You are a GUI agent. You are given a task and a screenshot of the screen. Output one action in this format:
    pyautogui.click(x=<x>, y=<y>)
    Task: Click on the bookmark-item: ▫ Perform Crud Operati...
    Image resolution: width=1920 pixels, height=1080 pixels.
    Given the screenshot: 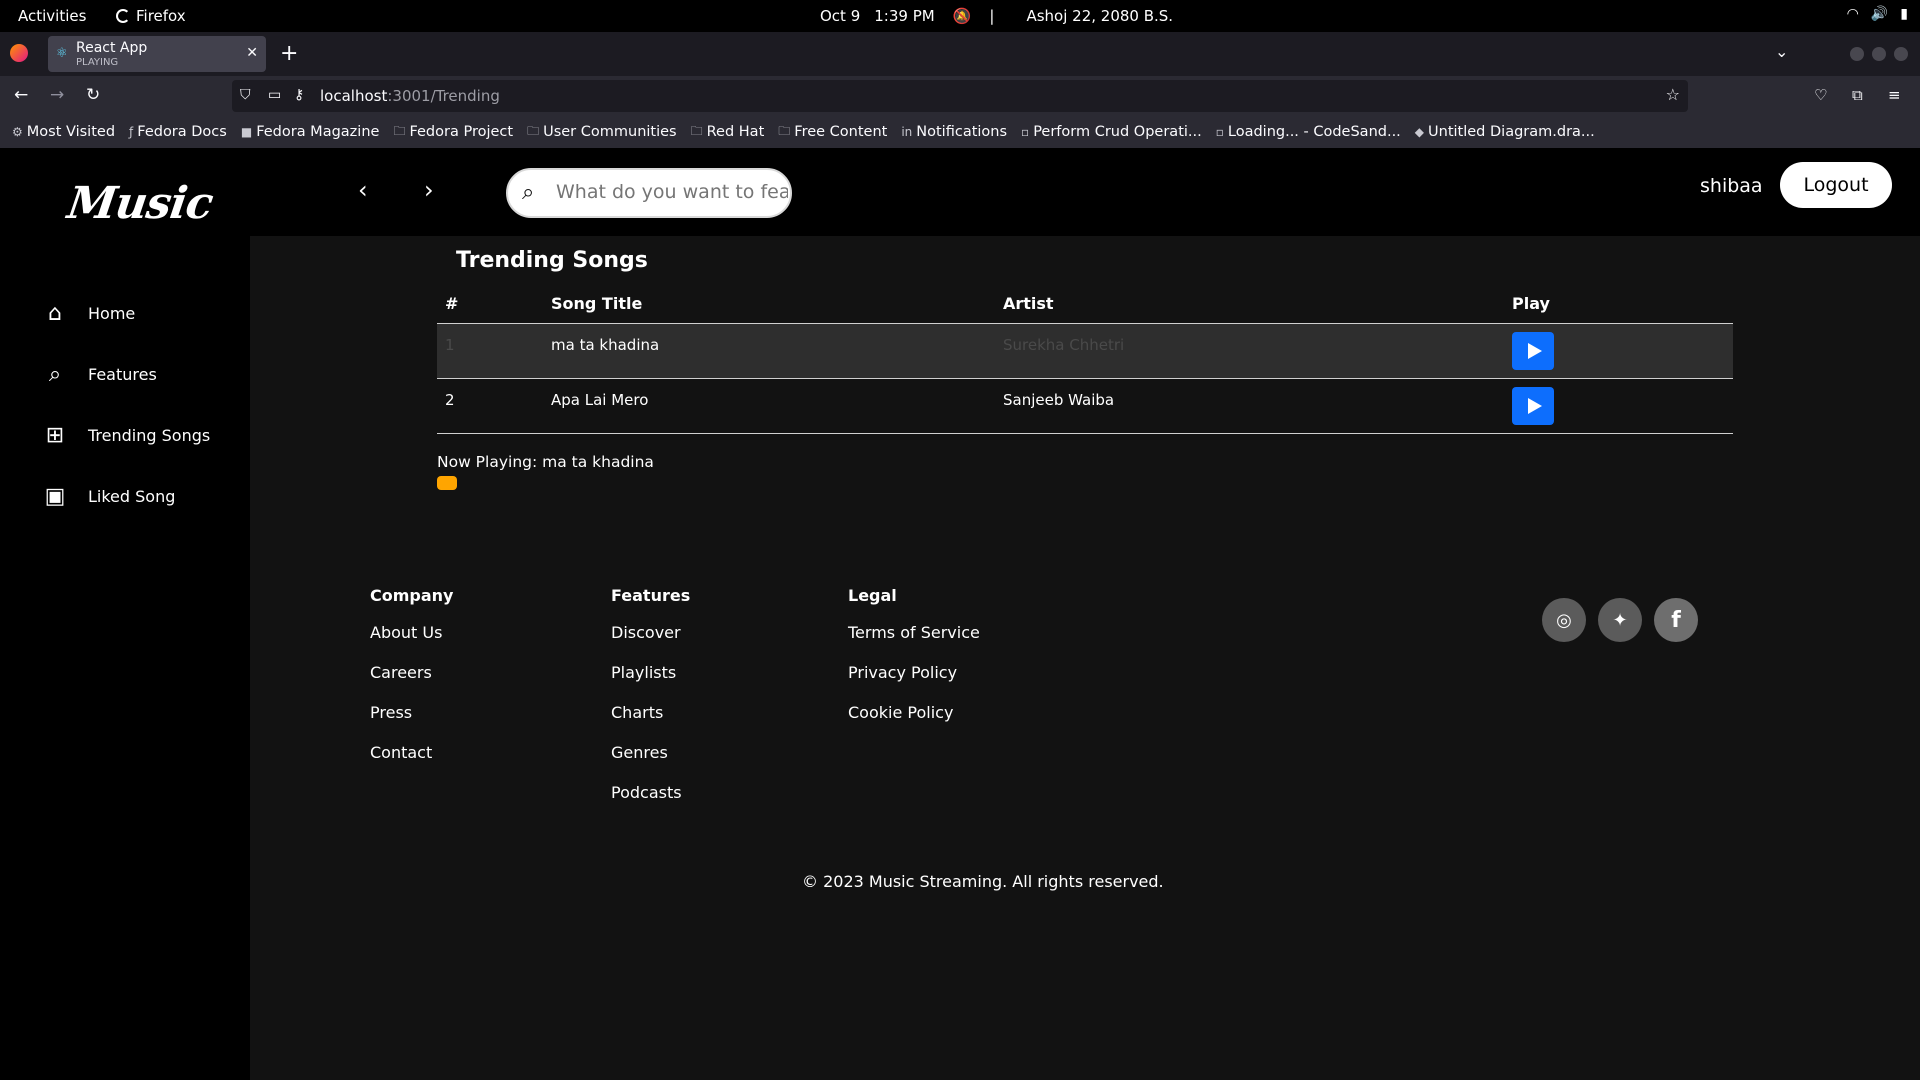 What is the action you would take?
    pyautogui.click(x=1111, y=132)
    